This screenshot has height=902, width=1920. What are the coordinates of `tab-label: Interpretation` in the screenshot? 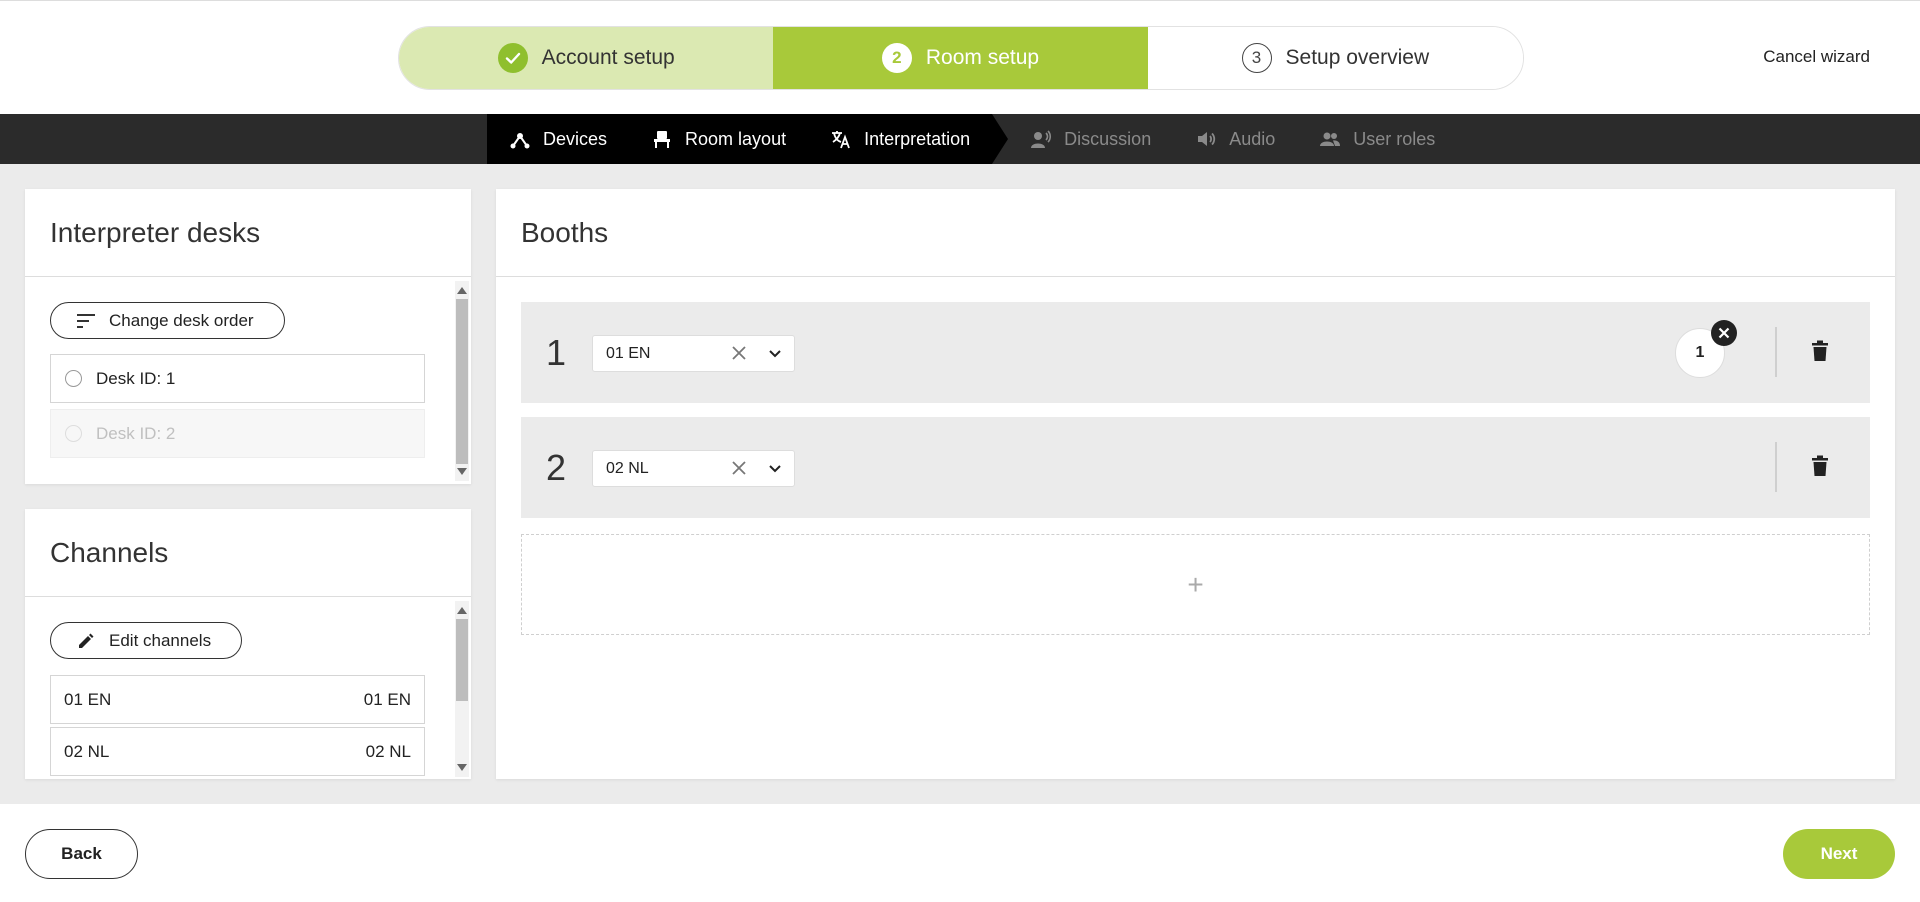 It's located at (917, 138).